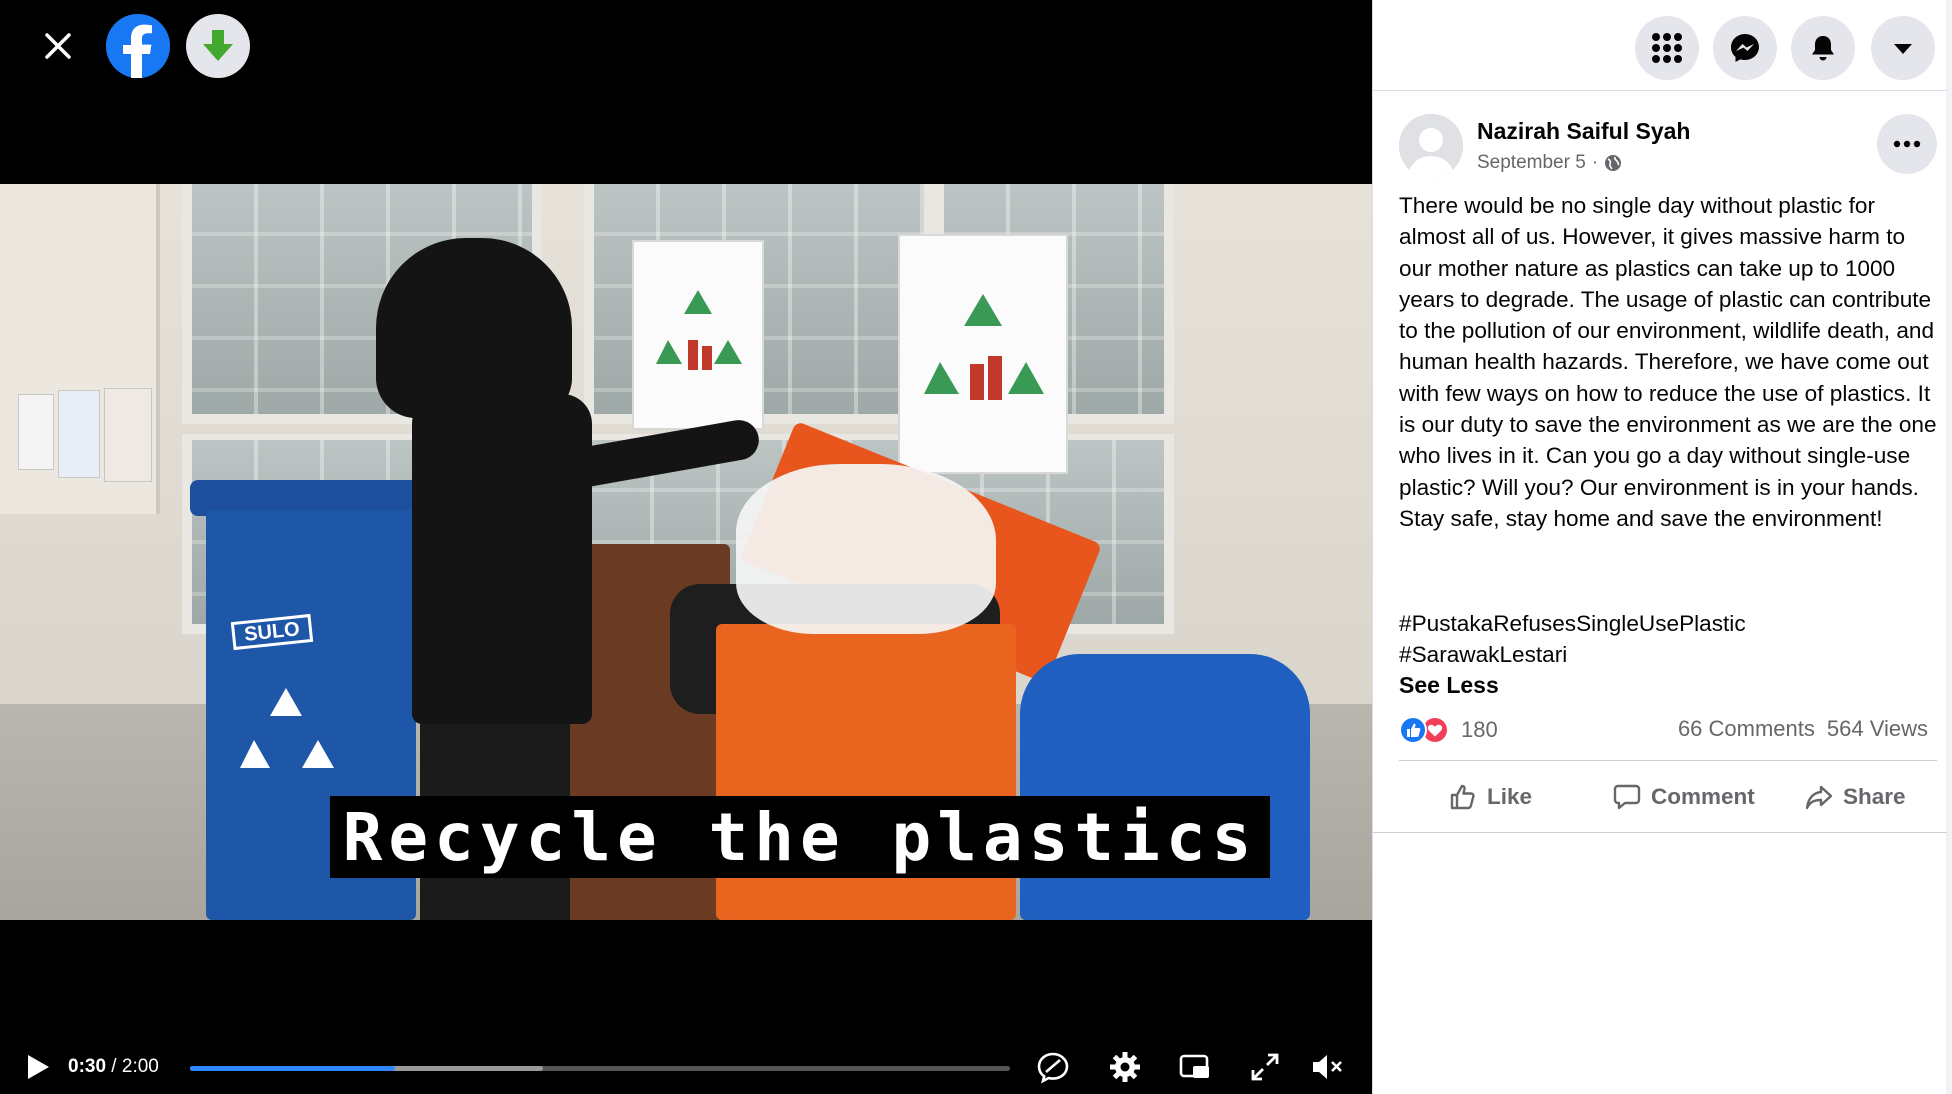 The image size is (1952, 1094). I want to click on bin-brand-label: SULO, so click(272, 632).